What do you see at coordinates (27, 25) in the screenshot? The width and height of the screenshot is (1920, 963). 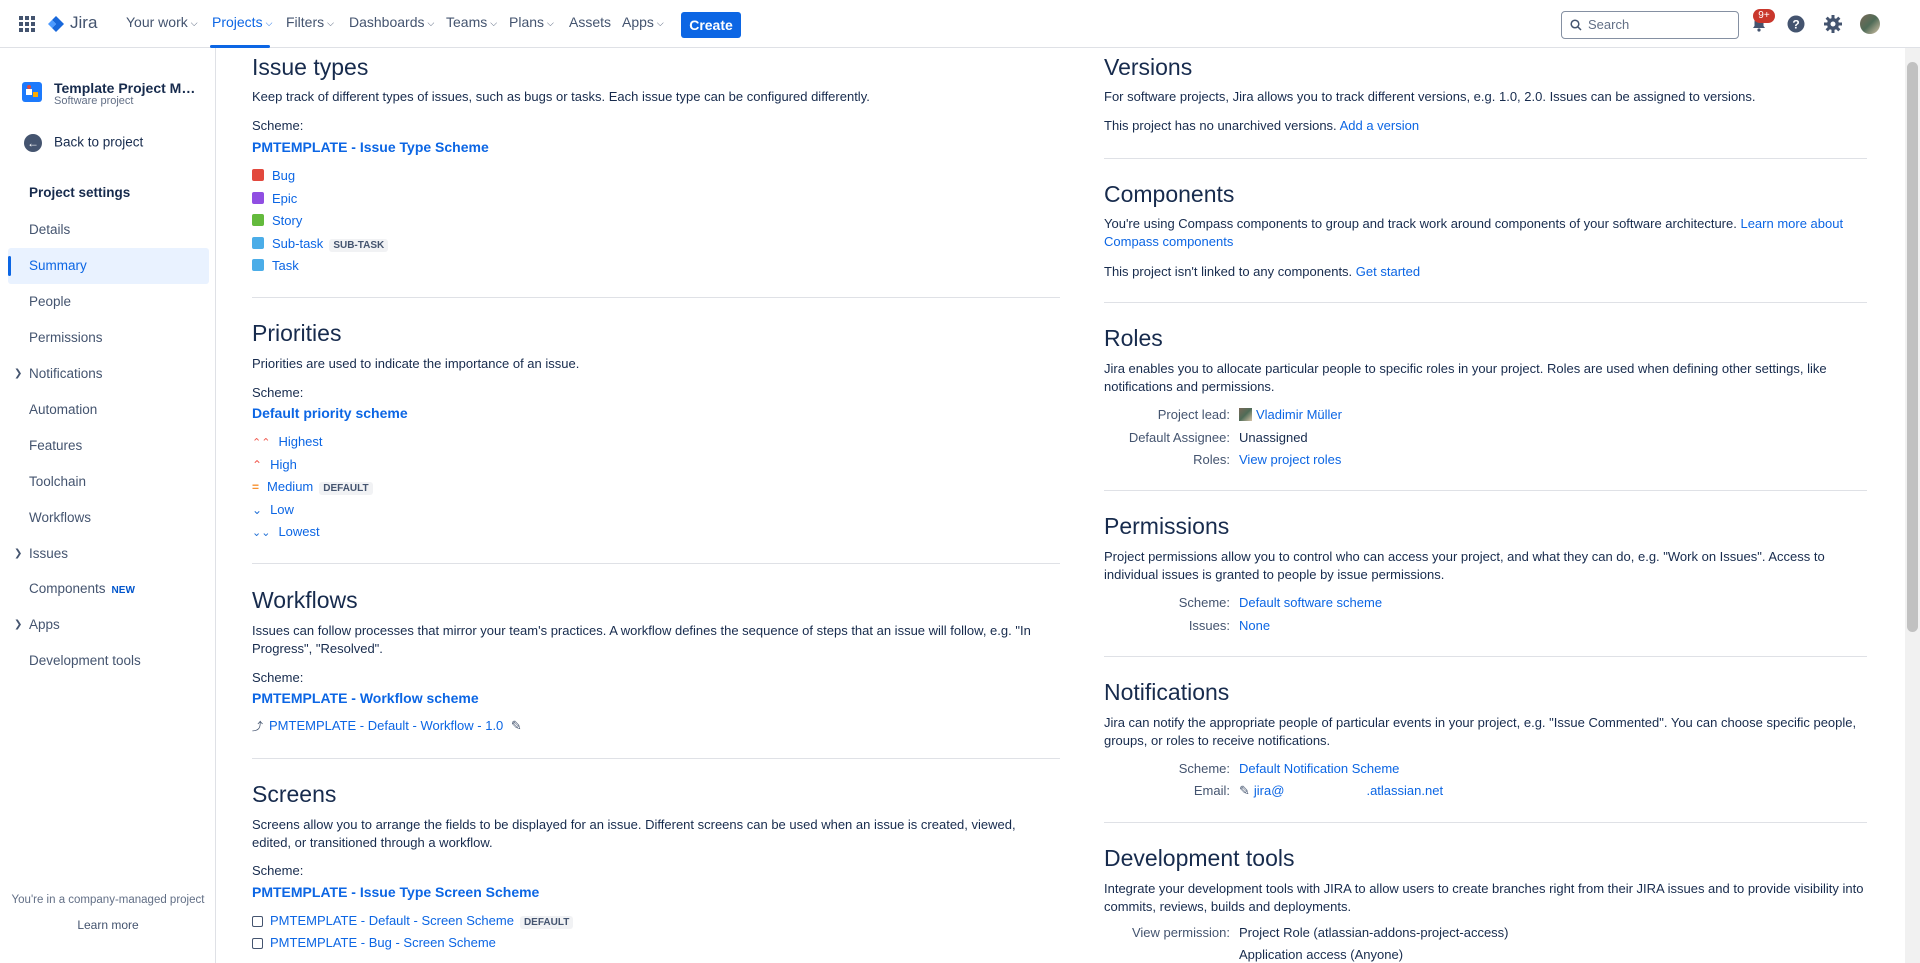 I see `app-switcher-icon` at bounding box center [27, 25].